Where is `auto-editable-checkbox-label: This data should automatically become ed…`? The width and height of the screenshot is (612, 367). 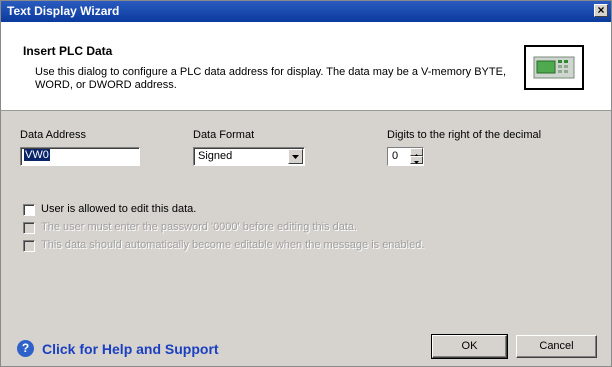 auto-editable-checkbox-label: This data should automatically become ed… is located at coordinates (233, 245).